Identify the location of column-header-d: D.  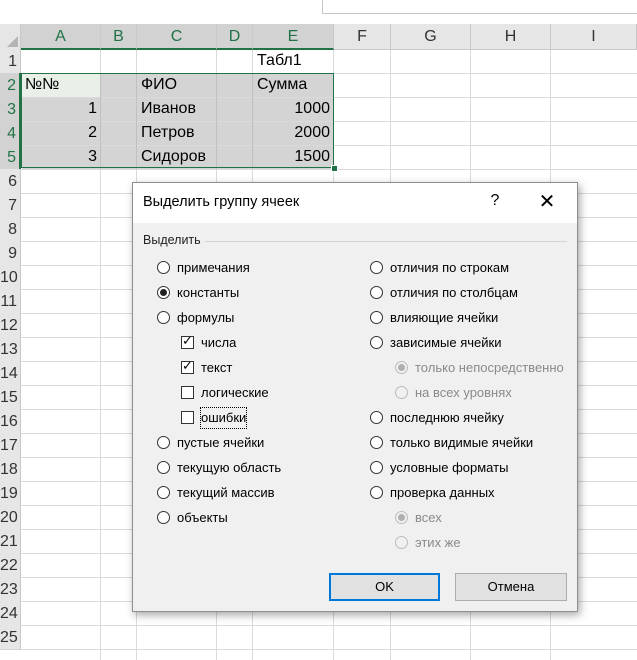
(235, 37).